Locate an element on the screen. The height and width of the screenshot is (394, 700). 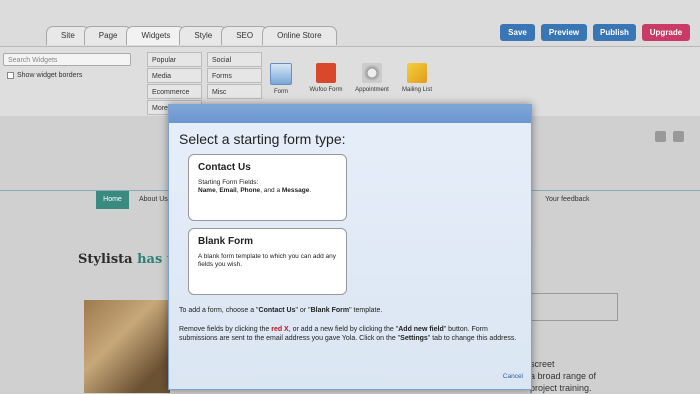
mailing-list-icon is located at coordinates (417, 73).